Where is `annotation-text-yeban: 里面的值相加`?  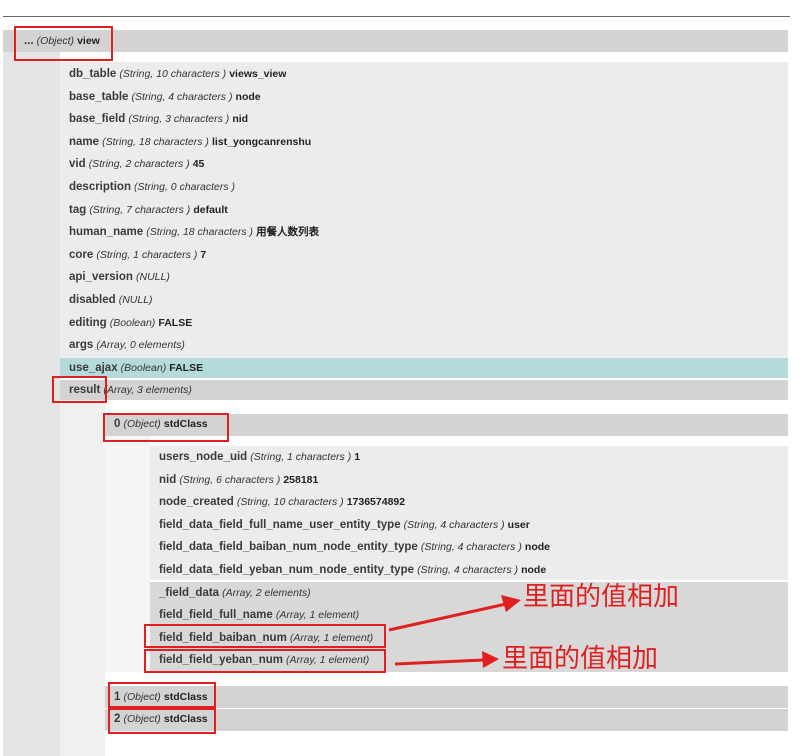
annotation-text-yeban: 里面的值相加 is located at coordinates (580, 659).